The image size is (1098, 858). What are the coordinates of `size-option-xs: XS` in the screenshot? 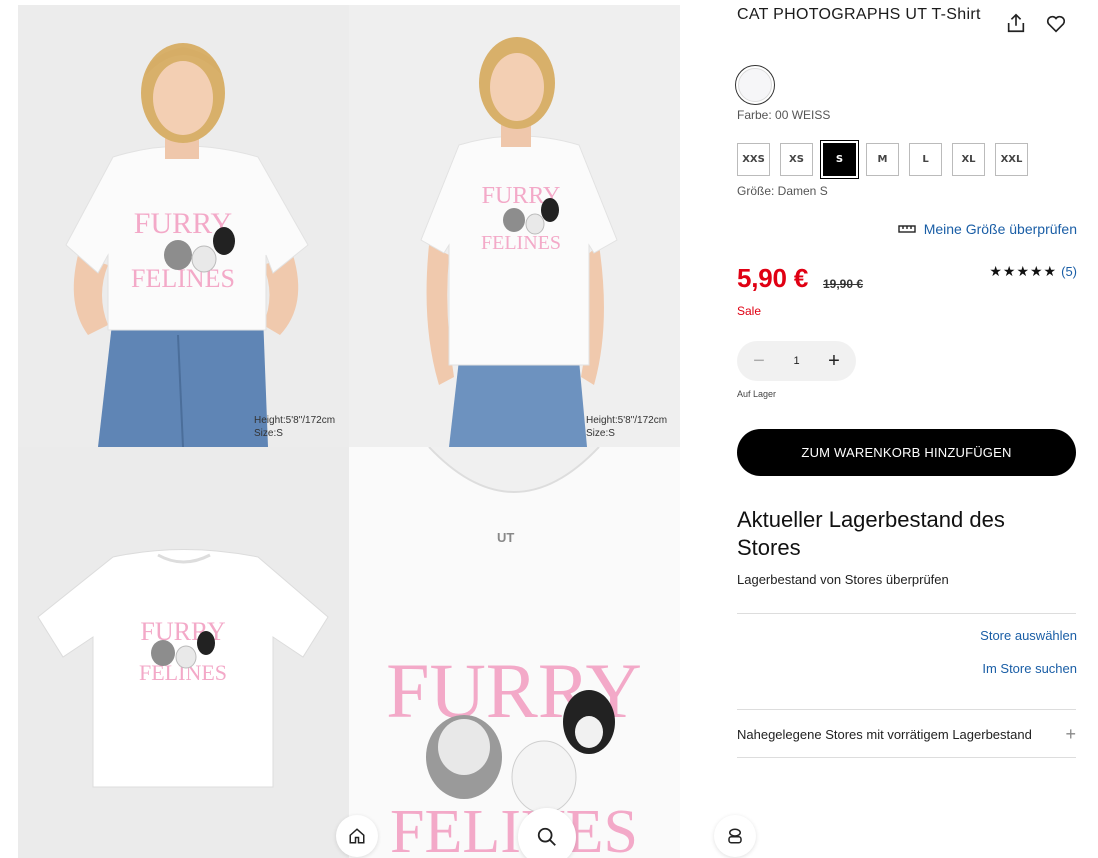 It's located at (796, 159).